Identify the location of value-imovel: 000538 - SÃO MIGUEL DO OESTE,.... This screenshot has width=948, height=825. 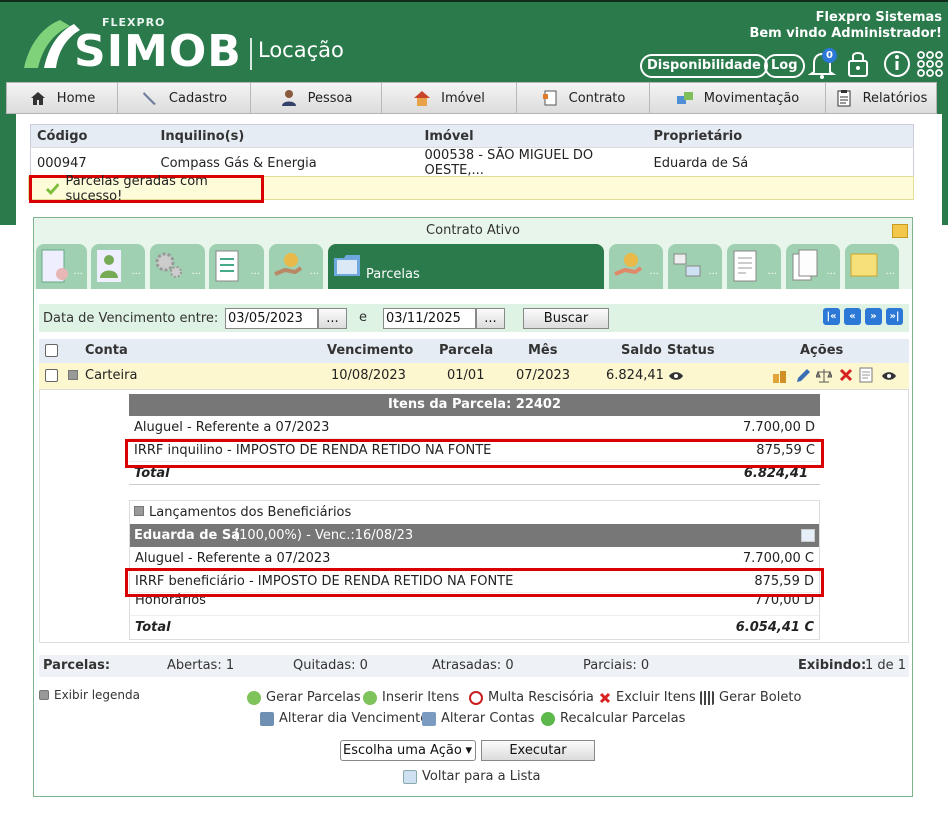
(533, 163).